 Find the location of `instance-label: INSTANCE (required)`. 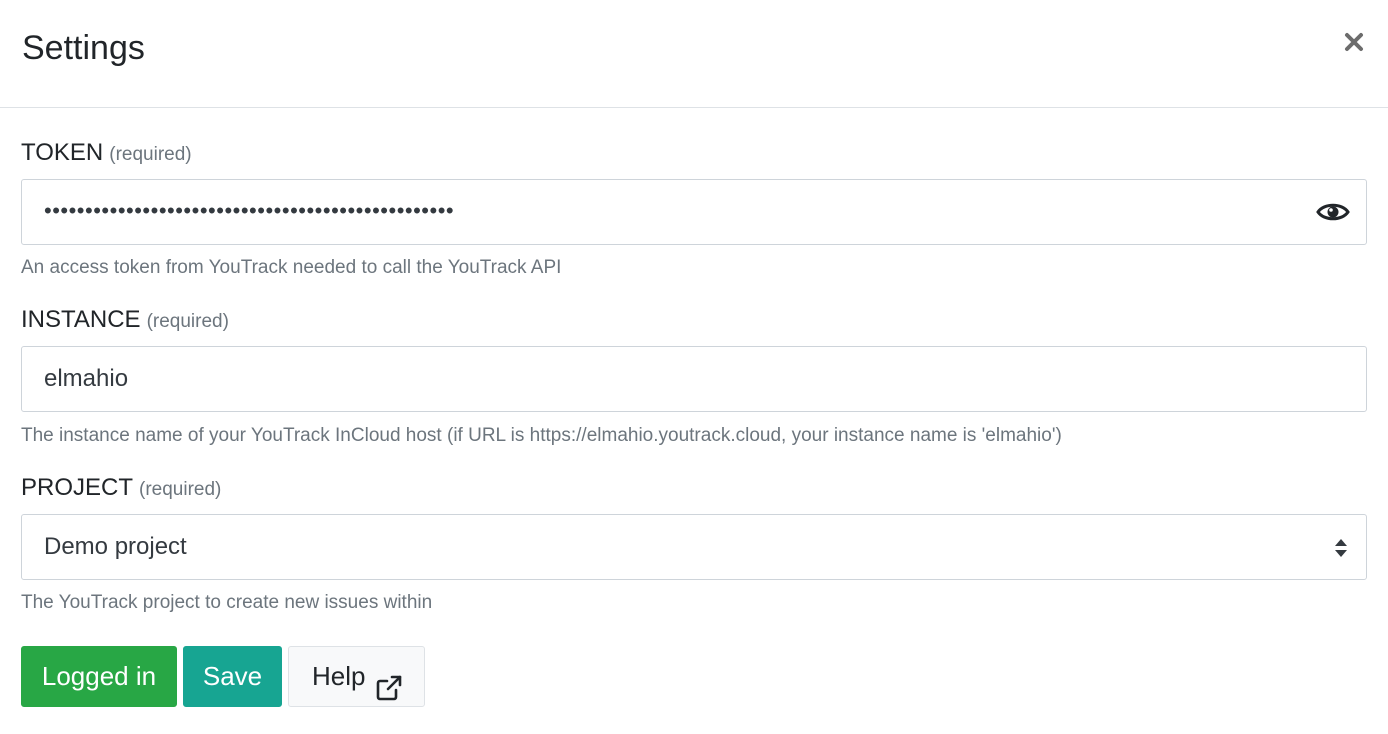

instance-label: INSTANCE (required) is located at coordinates (125, 321).